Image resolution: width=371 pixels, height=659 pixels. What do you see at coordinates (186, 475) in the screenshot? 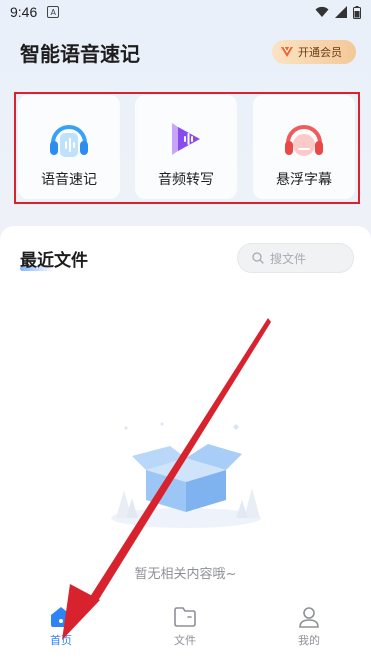
I see `empty-box-illustration` at bounding box center [186, 475].